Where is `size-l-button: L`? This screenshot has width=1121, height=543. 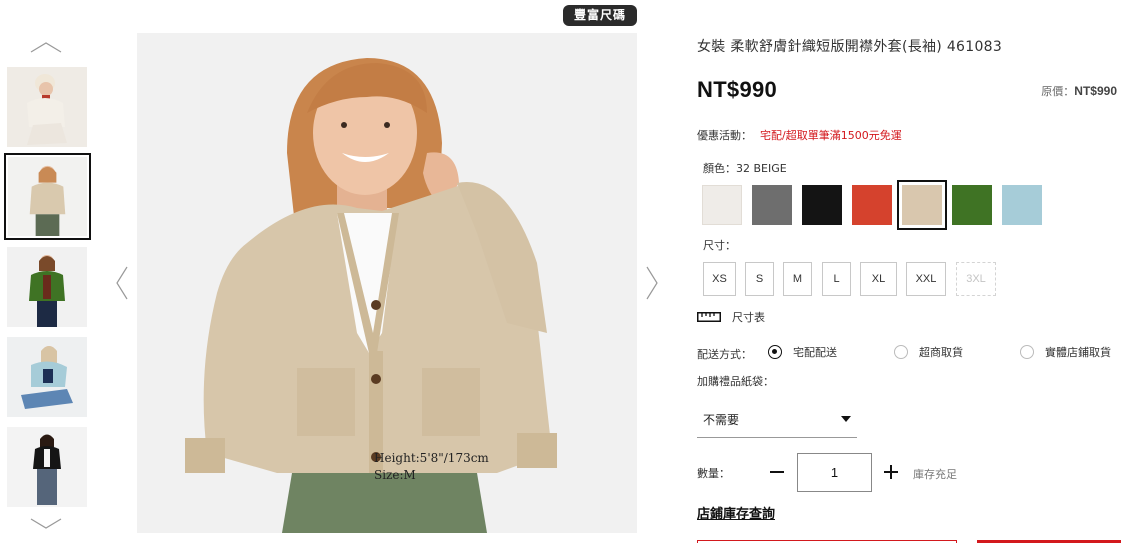 size-l-button: L is located at coordinates (836, 279).